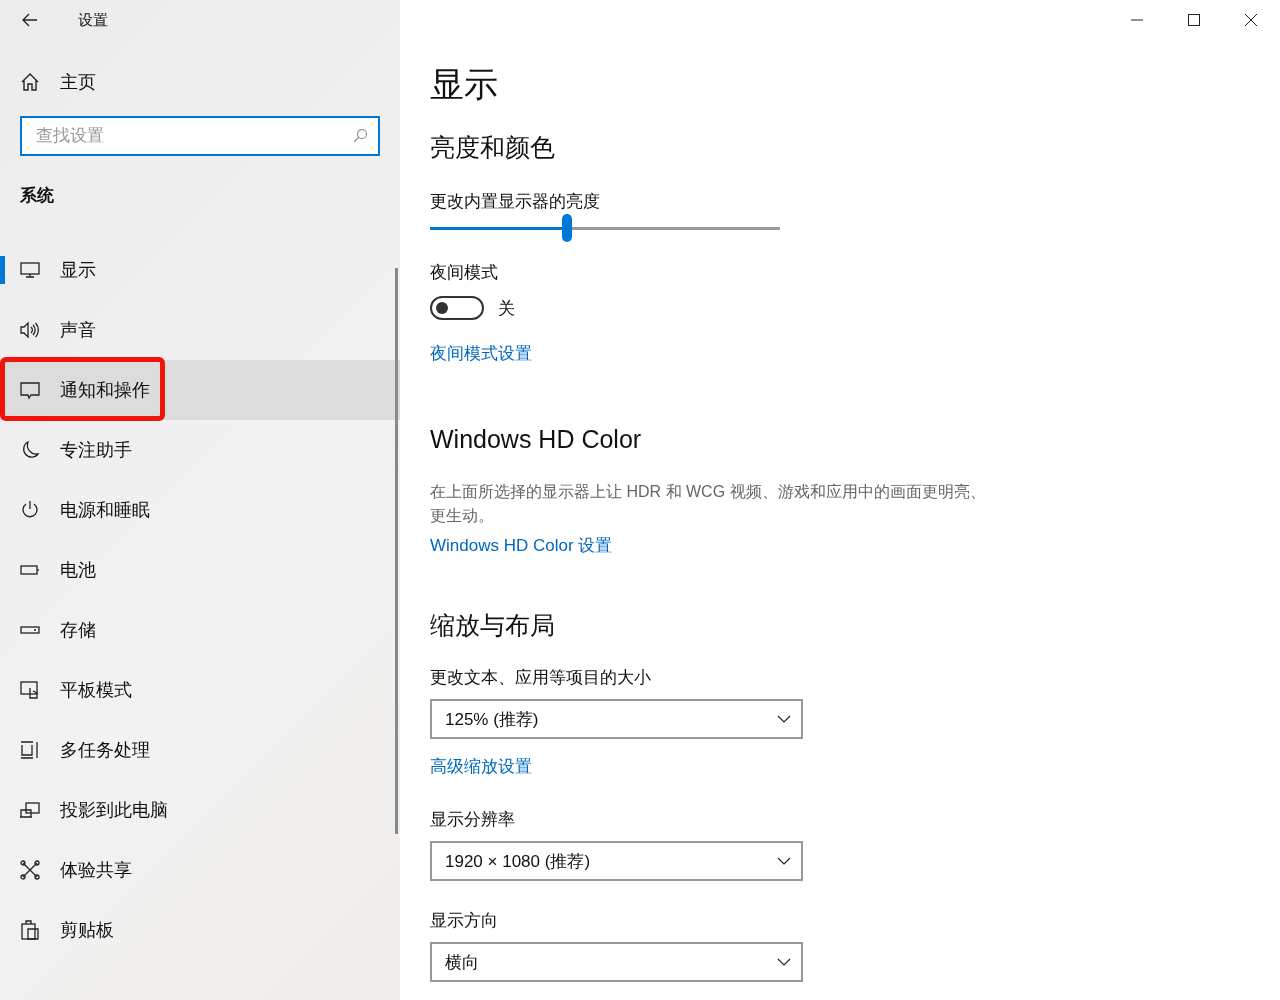 The image size is (1280, 1000). Describe the element at coordinates (464, 85) in the screenshot. I see `page-title: 显示` at that location.